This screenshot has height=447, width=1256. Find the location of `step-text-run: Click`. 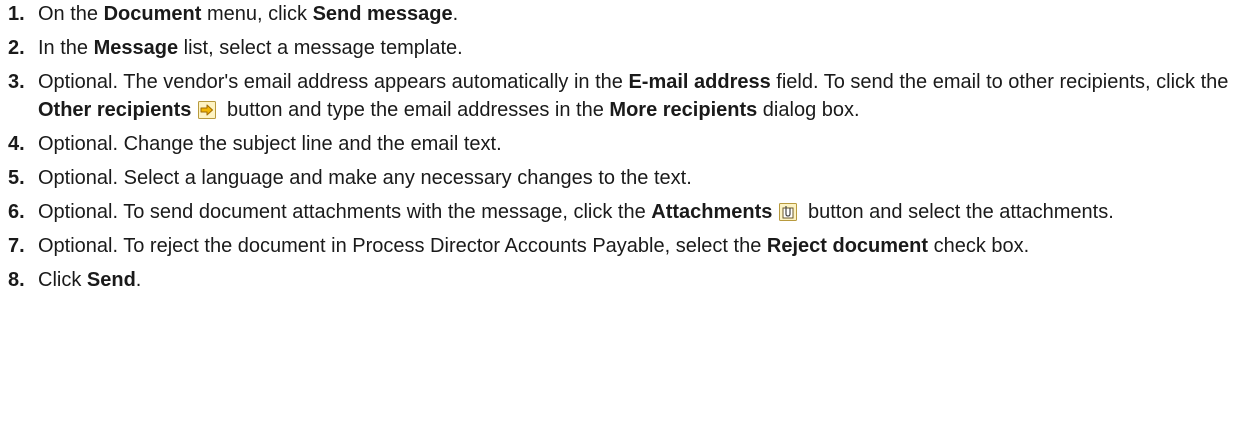

step-text-run: Click is located at coordinates (62, 280).